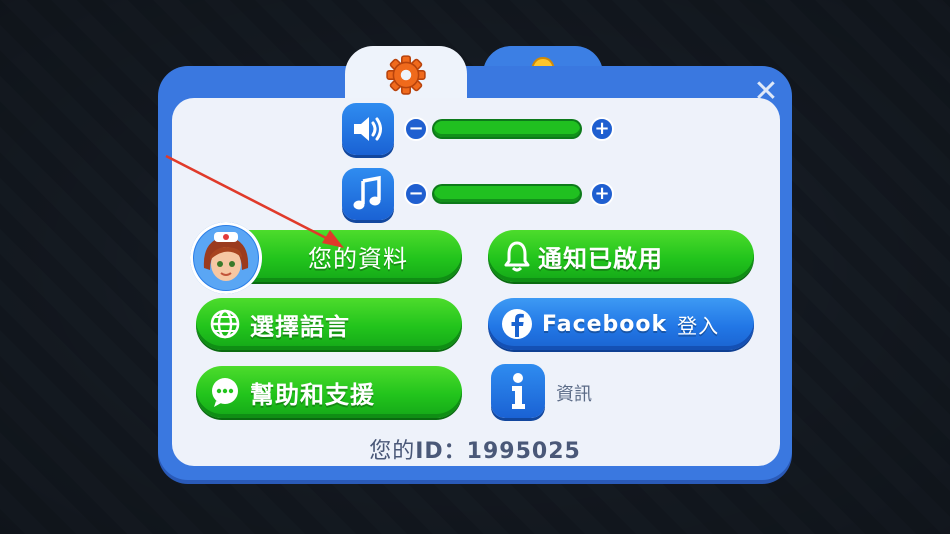 The image size is (950, 534). What do you see at coordinates (698, 325) in the screenshot?
I see `facebook-login-label: 登入` at bounding box center [698, 325].